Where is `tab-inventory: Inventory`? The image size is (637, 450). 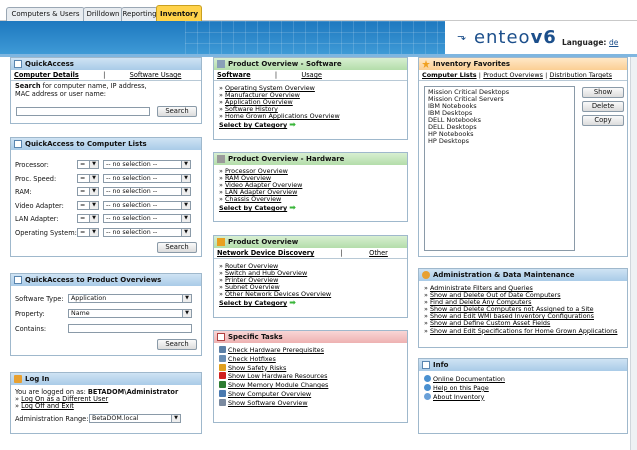
tab-inventory: Inventory is located at coordinates (179, 13).